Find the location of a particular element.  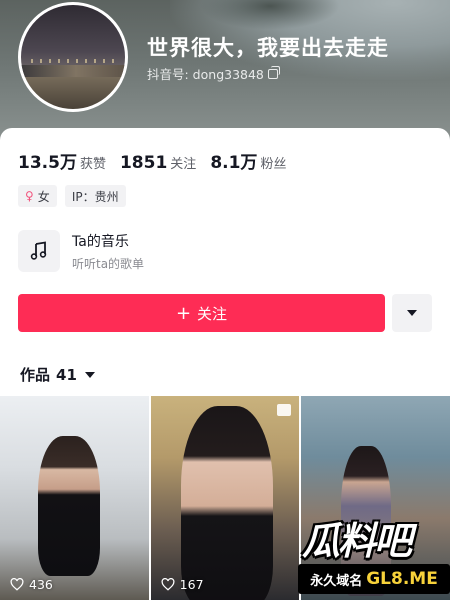

triangle-down-icon is located at coordinates (412, 313).